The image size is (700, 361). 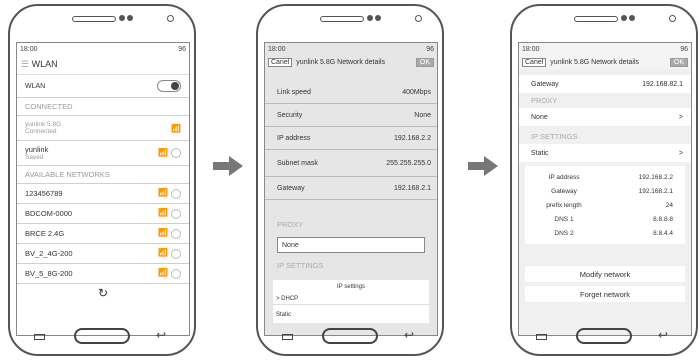 What do you see at coordinates (45, 233) in the screenshot?
I see `network-name: BRCE 2.4G` at bounding box center [45, 233].